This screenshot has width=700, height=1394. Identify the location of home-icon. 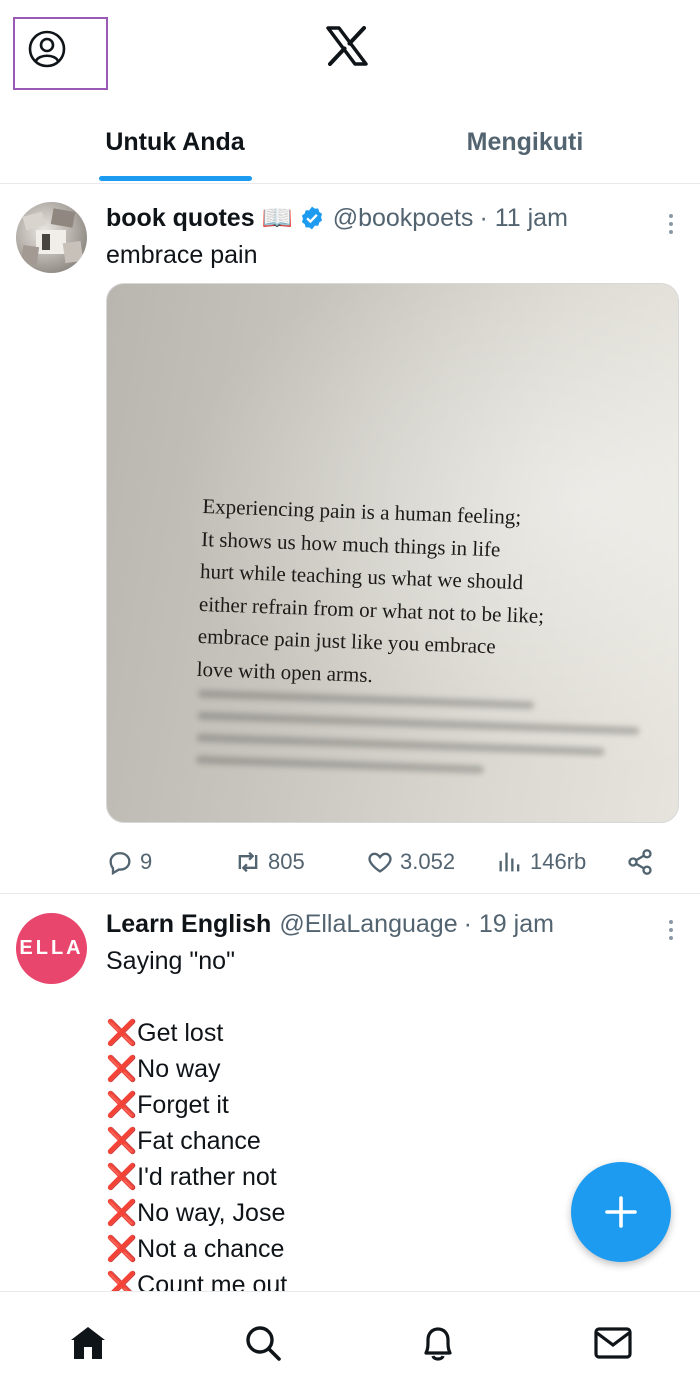
(87, 1343).